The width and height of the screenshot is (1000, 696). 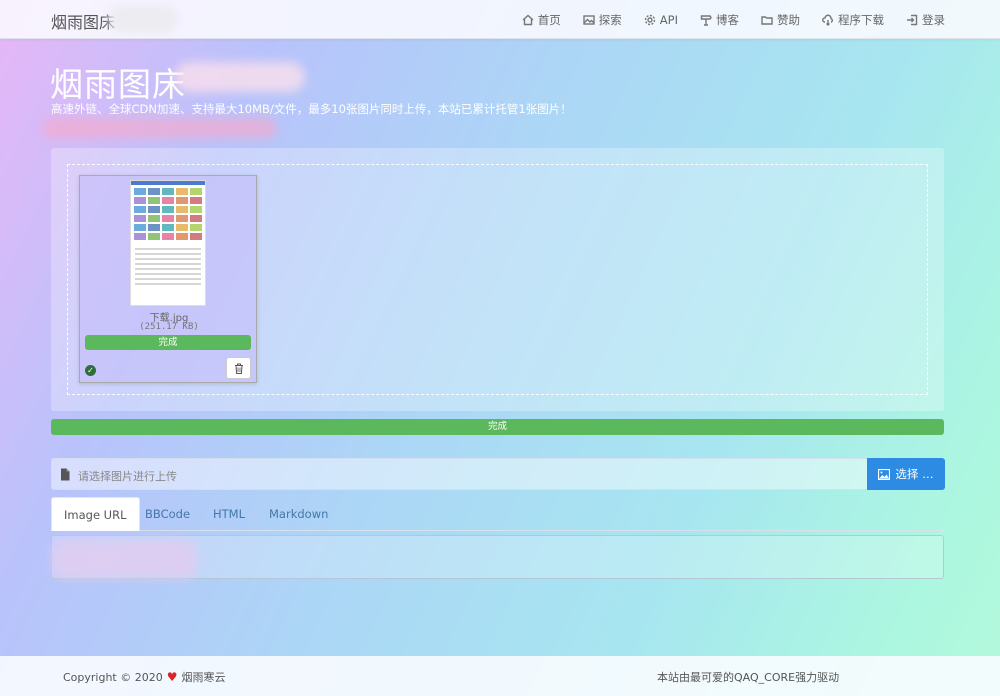 I want to click on image-thumbnail, so click(x=168, y=243).